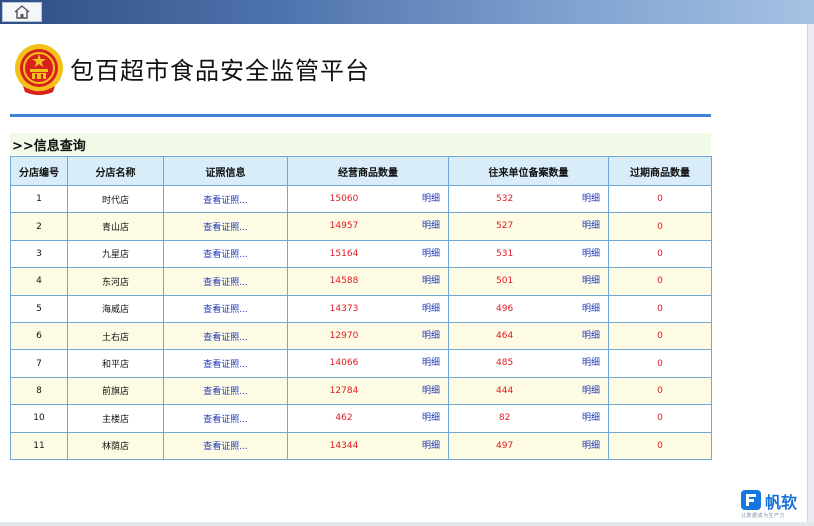  What do you see at coordinates (505, 281) in the screenshot?
I see `supplier-count-value: 501` at bounding box center [505, 281].